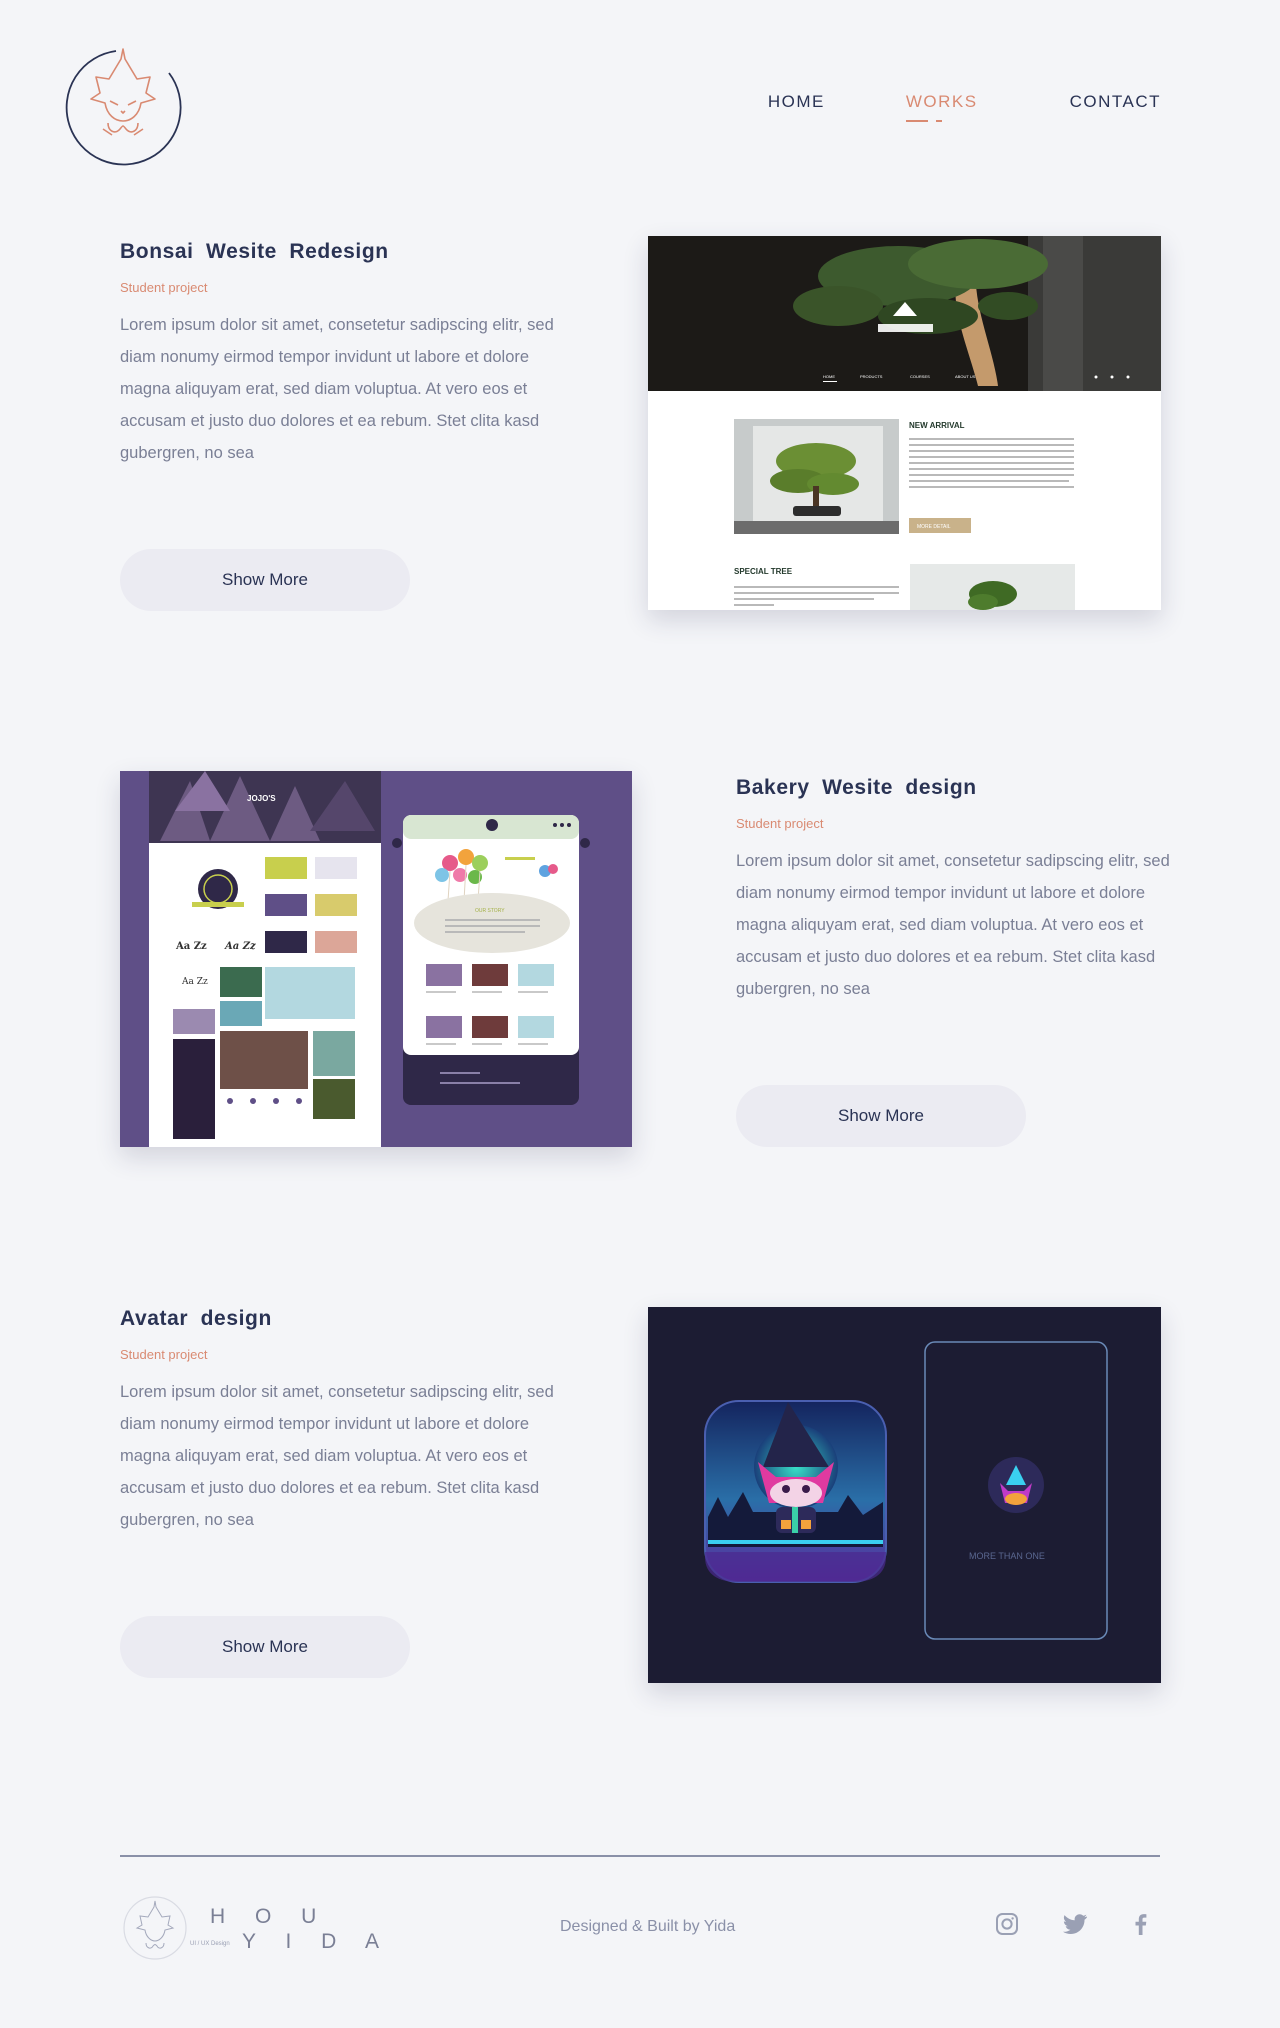 The image size is (1280, 2028). I want to click on main-nav: HOME WORKS CONTACT, so click(964, 107).